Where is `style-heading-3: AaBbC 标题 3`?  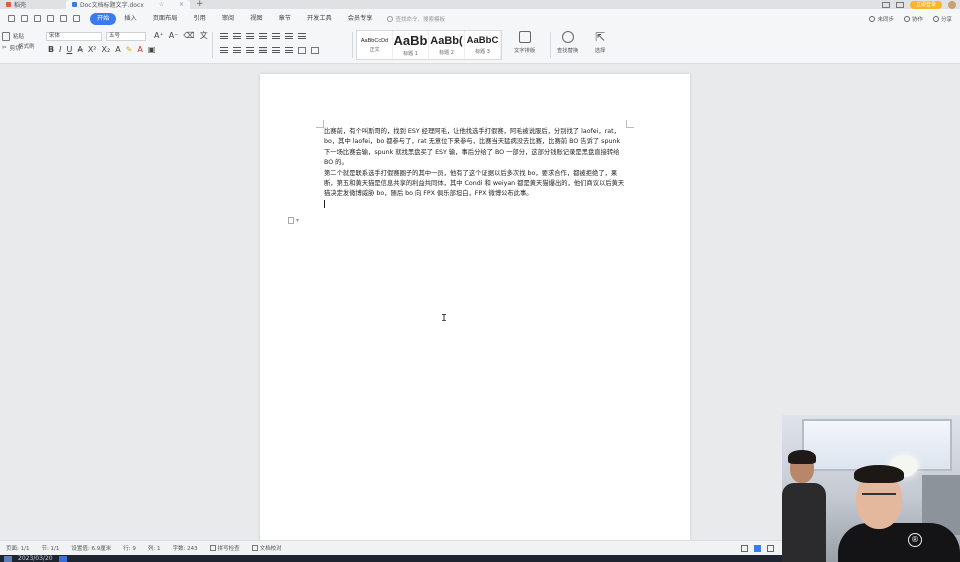
style-heading-3: AaBbC 标题 3 is located at coordinates (483, 45).